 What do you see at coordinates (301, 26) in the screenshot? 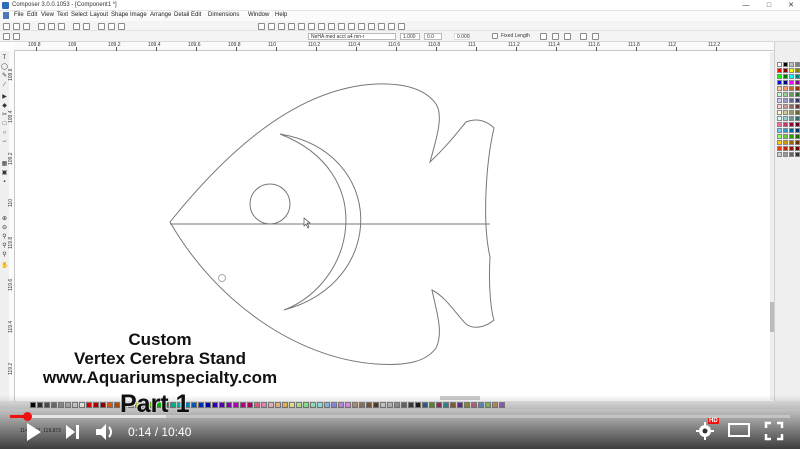
I see `break-icon` at bounding box center [301, 26].